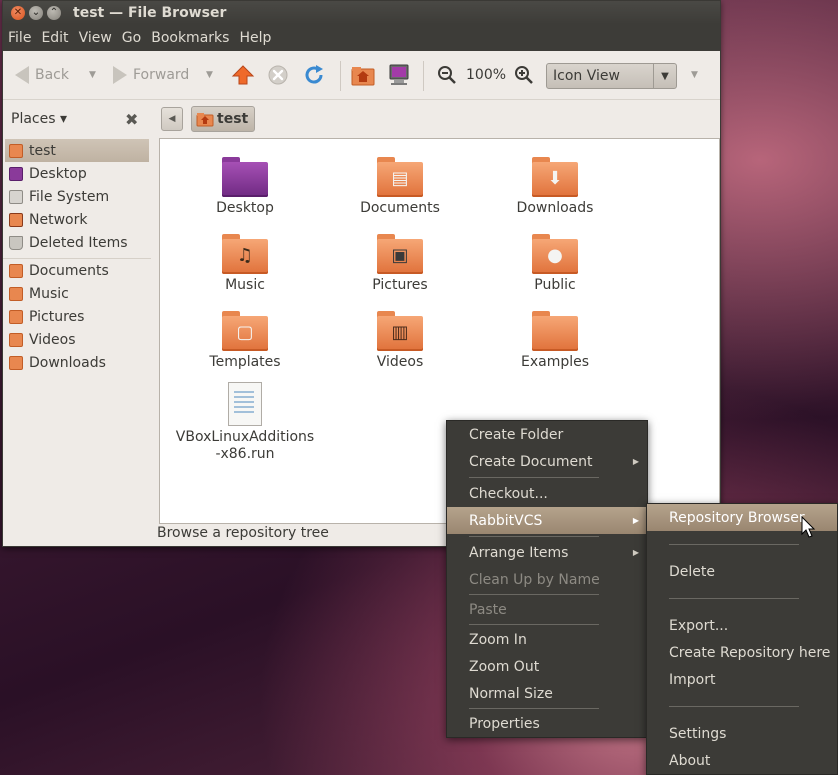 The image size is (838, 775). What do you see at coordinates (400, 208) in the screenshot?
I see `file-item-label: Documents` at bounding box center [400, 208].